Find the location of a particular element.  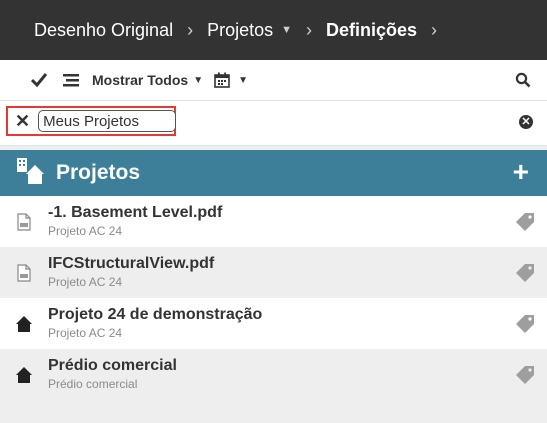

project-subtitle: Prédio comercial is located at coordinates (93, 384).